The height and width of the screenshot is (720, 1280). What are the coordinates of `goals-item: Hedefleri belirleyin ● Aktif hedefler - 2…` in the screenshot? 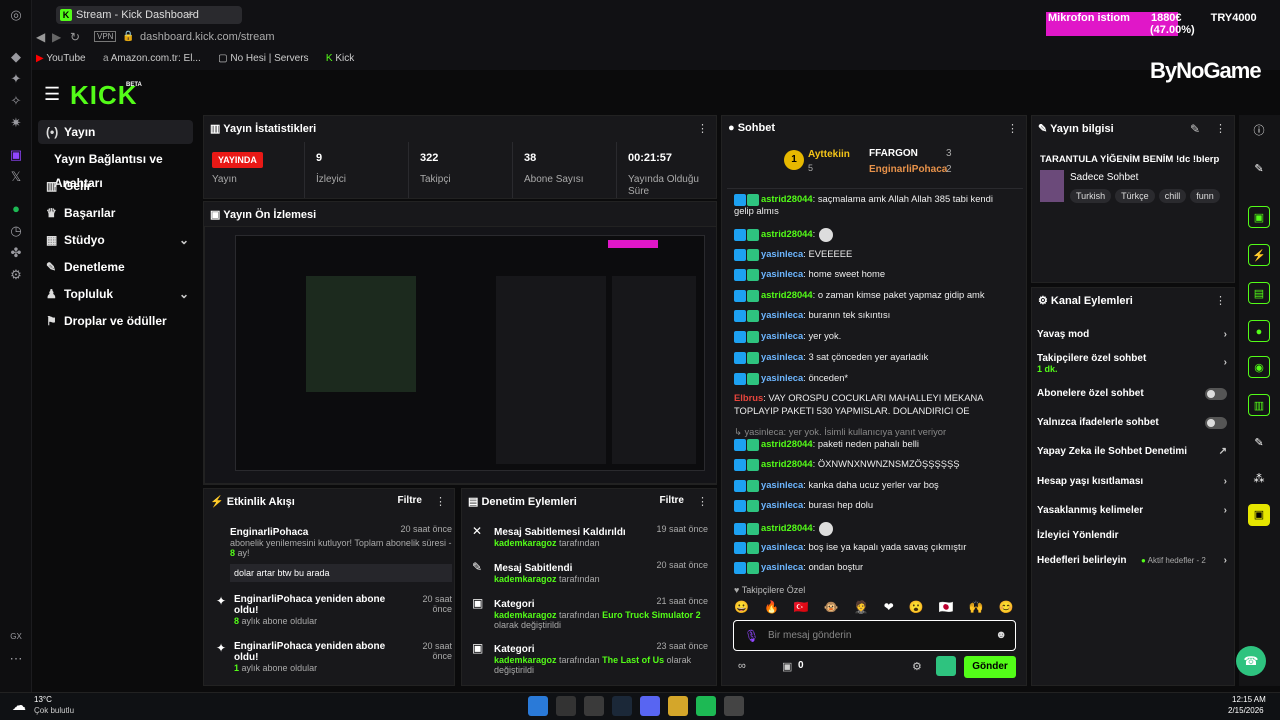 It's located at (1132, 560).